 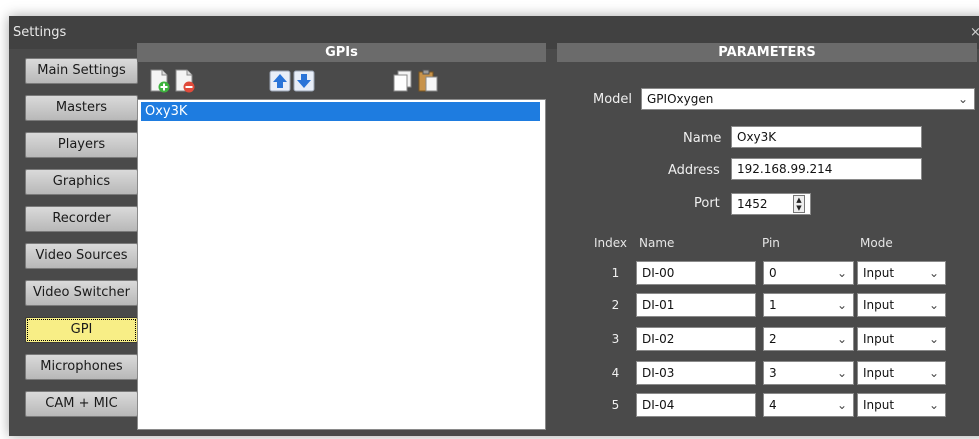 What do you see at coordinates (771, 243) in the screenshot?
I see `pin-header: Pin` at bounding box center [771, 243].